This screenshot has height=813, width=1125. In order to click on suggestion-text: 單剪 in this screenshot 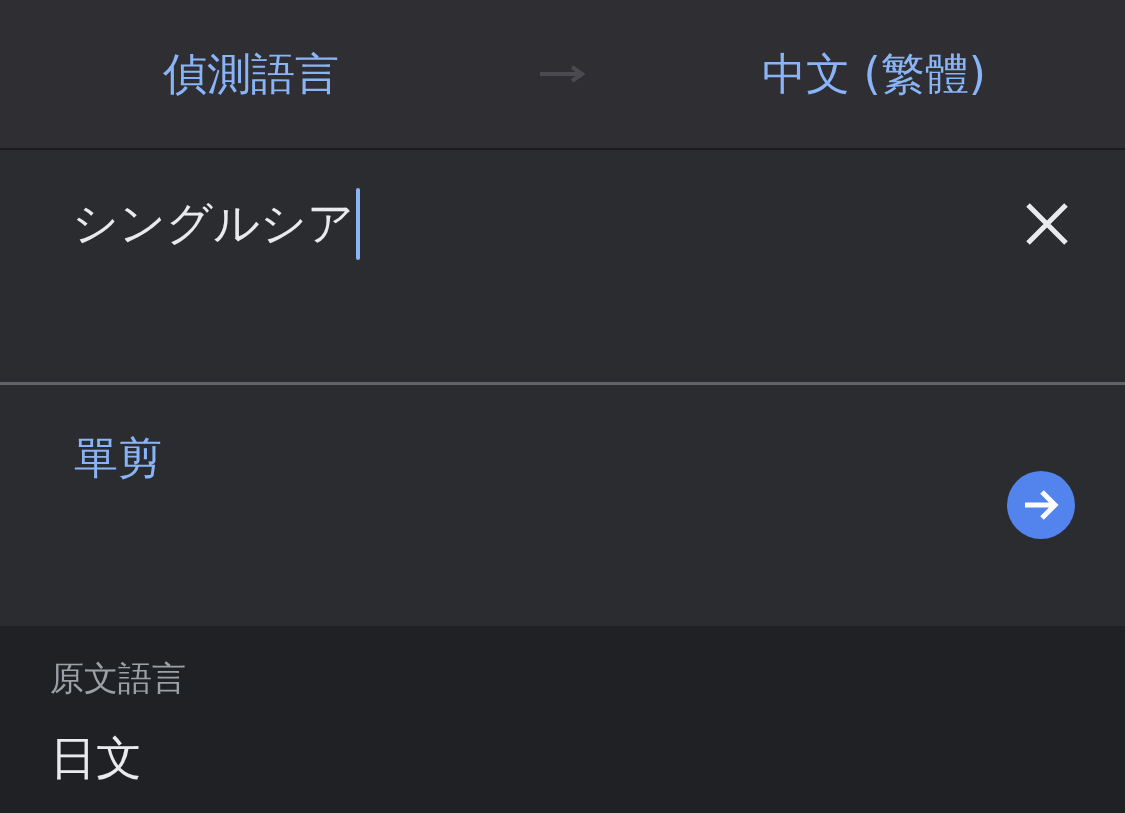, I will do `click(118, 458)`.